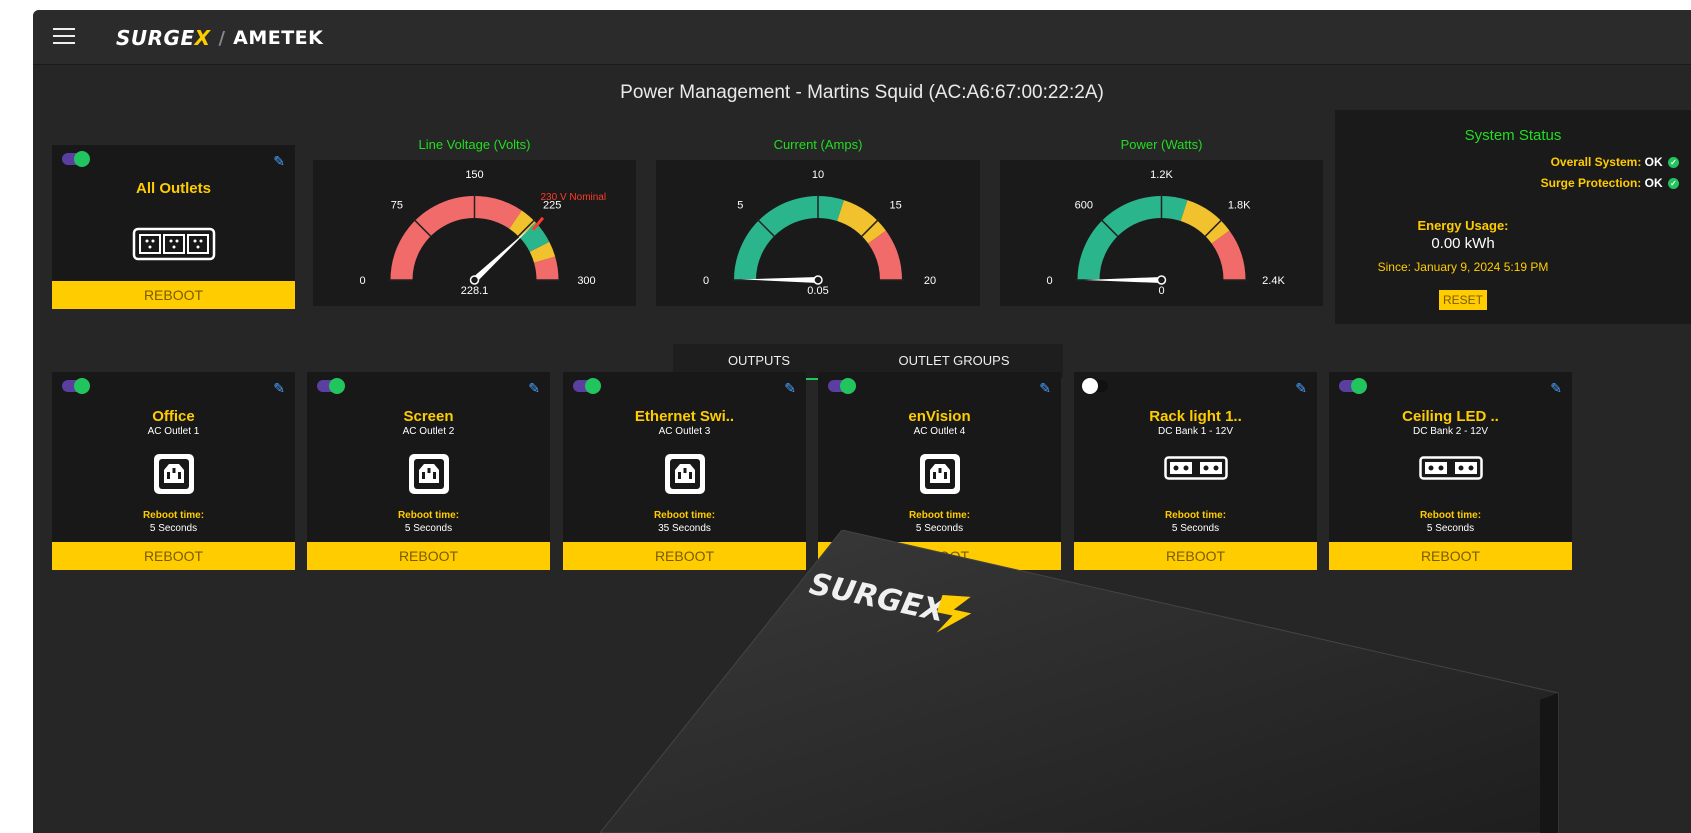  Describe the element at coordinates (76, 159) in the screenshot. I see `all-outlets-toggle` at that location.